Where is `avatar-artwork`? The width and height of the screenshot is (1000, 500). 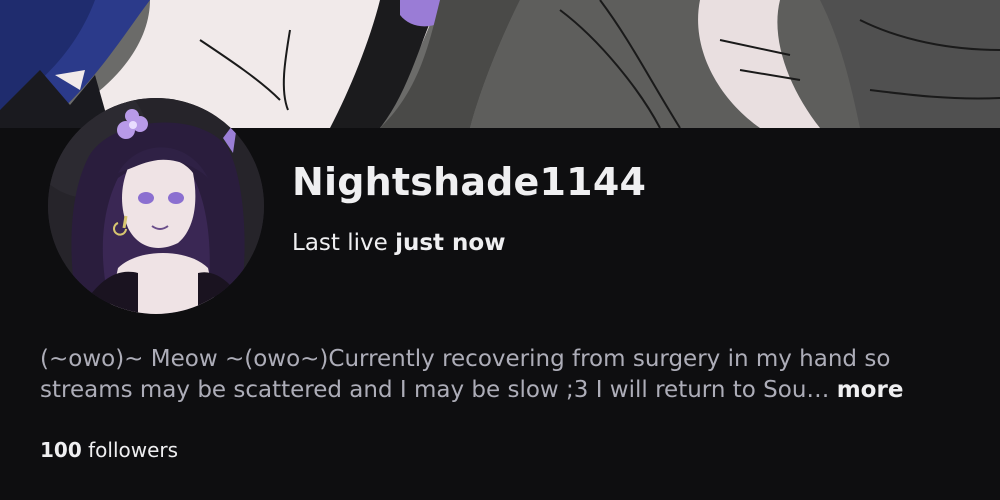
avatar-artwork is located at coordinates (156, 206).